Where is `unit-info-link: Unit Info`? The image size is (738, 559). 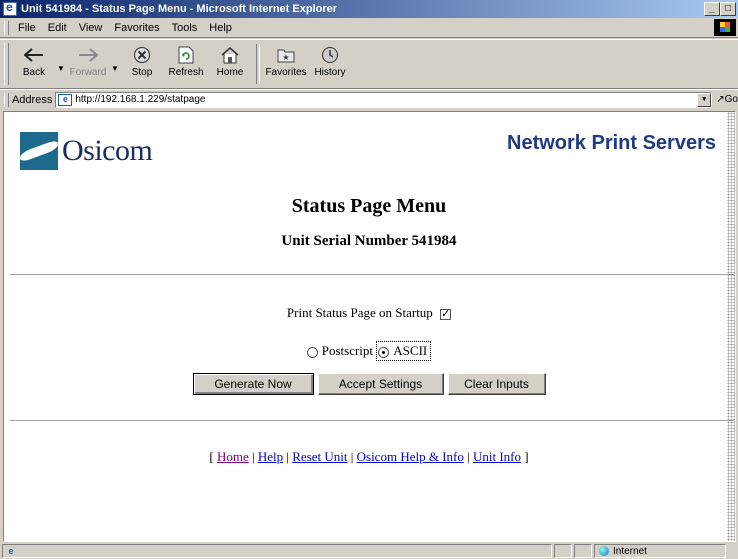
unit-info-link: Unit Info is located at coordinates (497, 456).